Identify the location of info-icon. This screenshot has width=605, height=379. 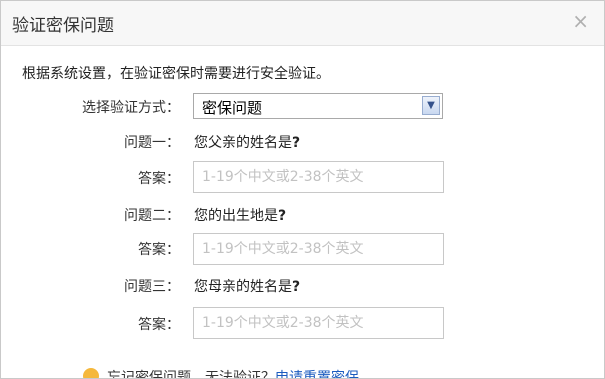
(91, 373).